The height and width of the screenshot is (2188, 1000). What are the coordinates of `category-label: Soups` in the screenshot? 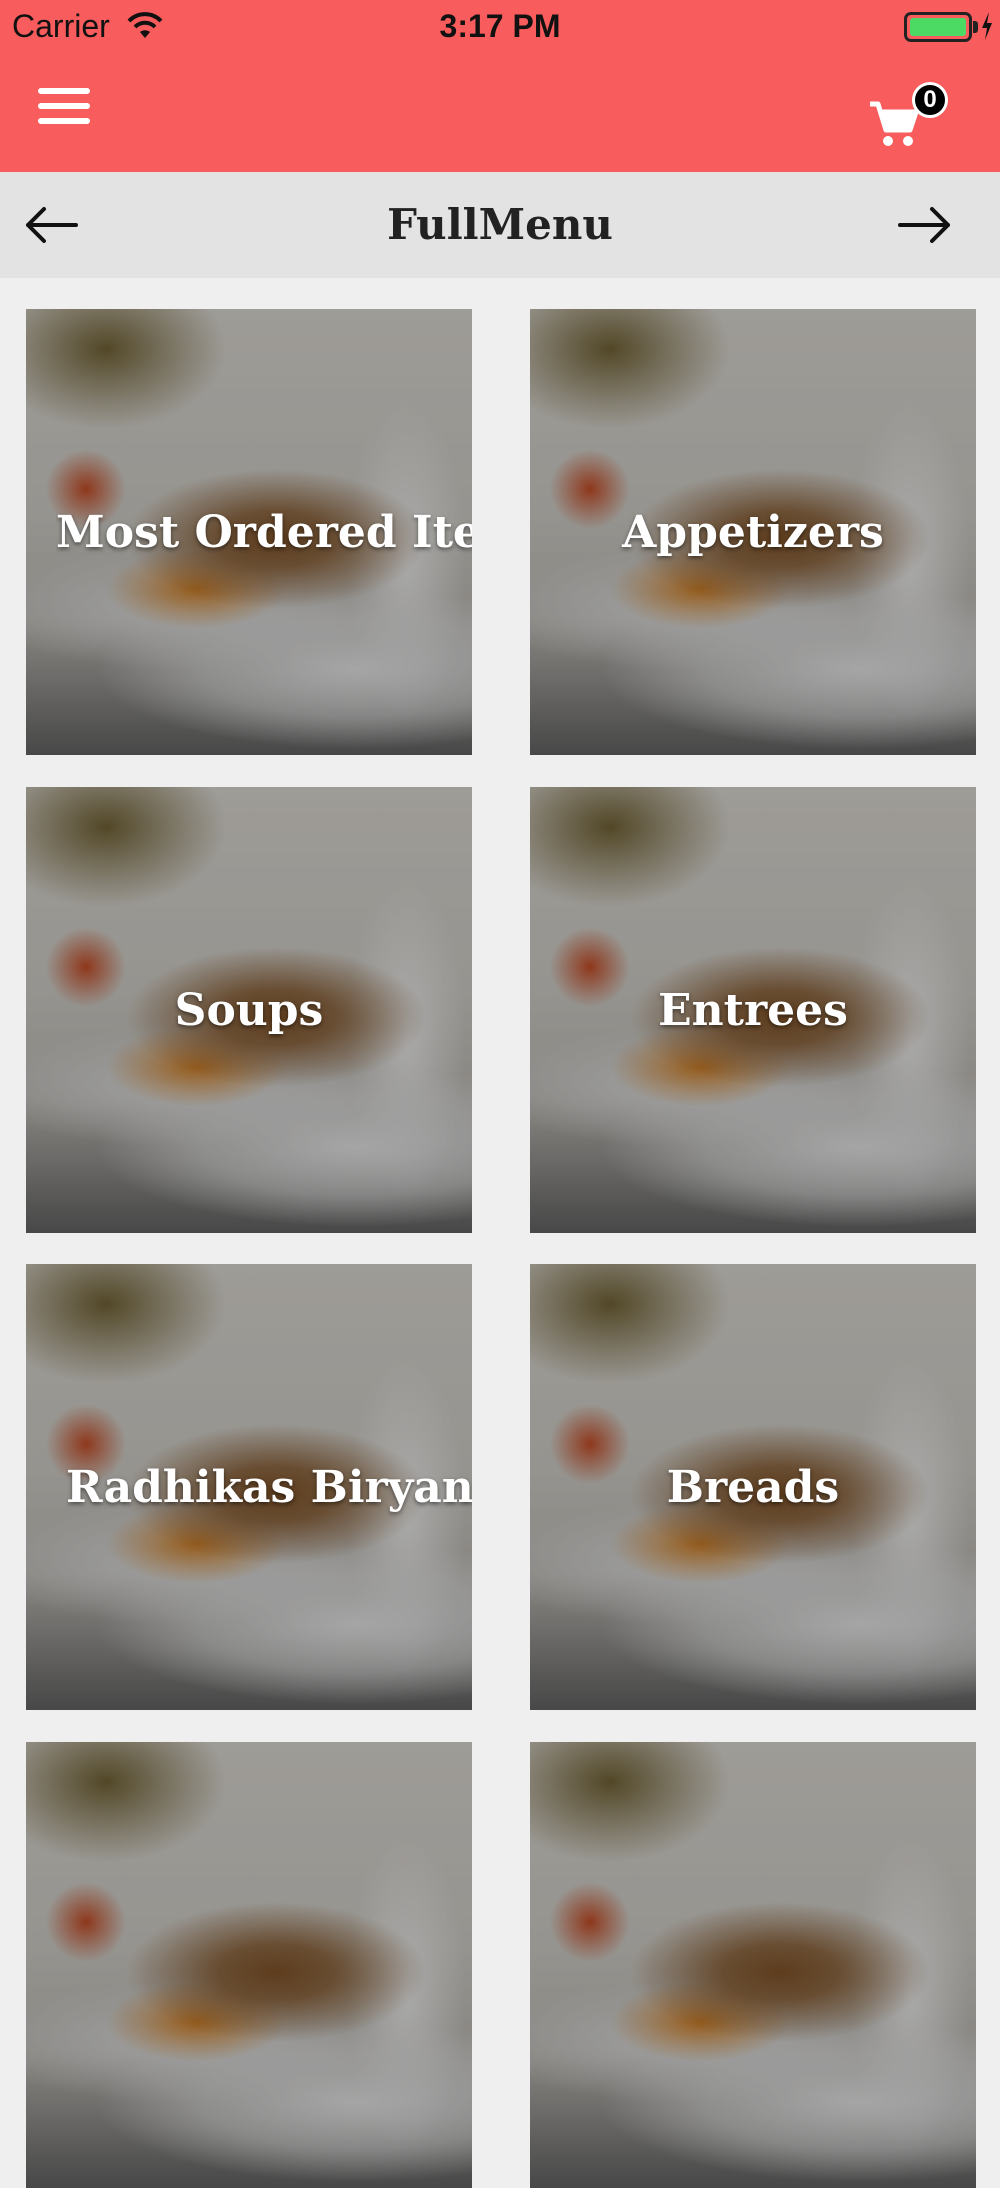 It's located at (249, 1010).